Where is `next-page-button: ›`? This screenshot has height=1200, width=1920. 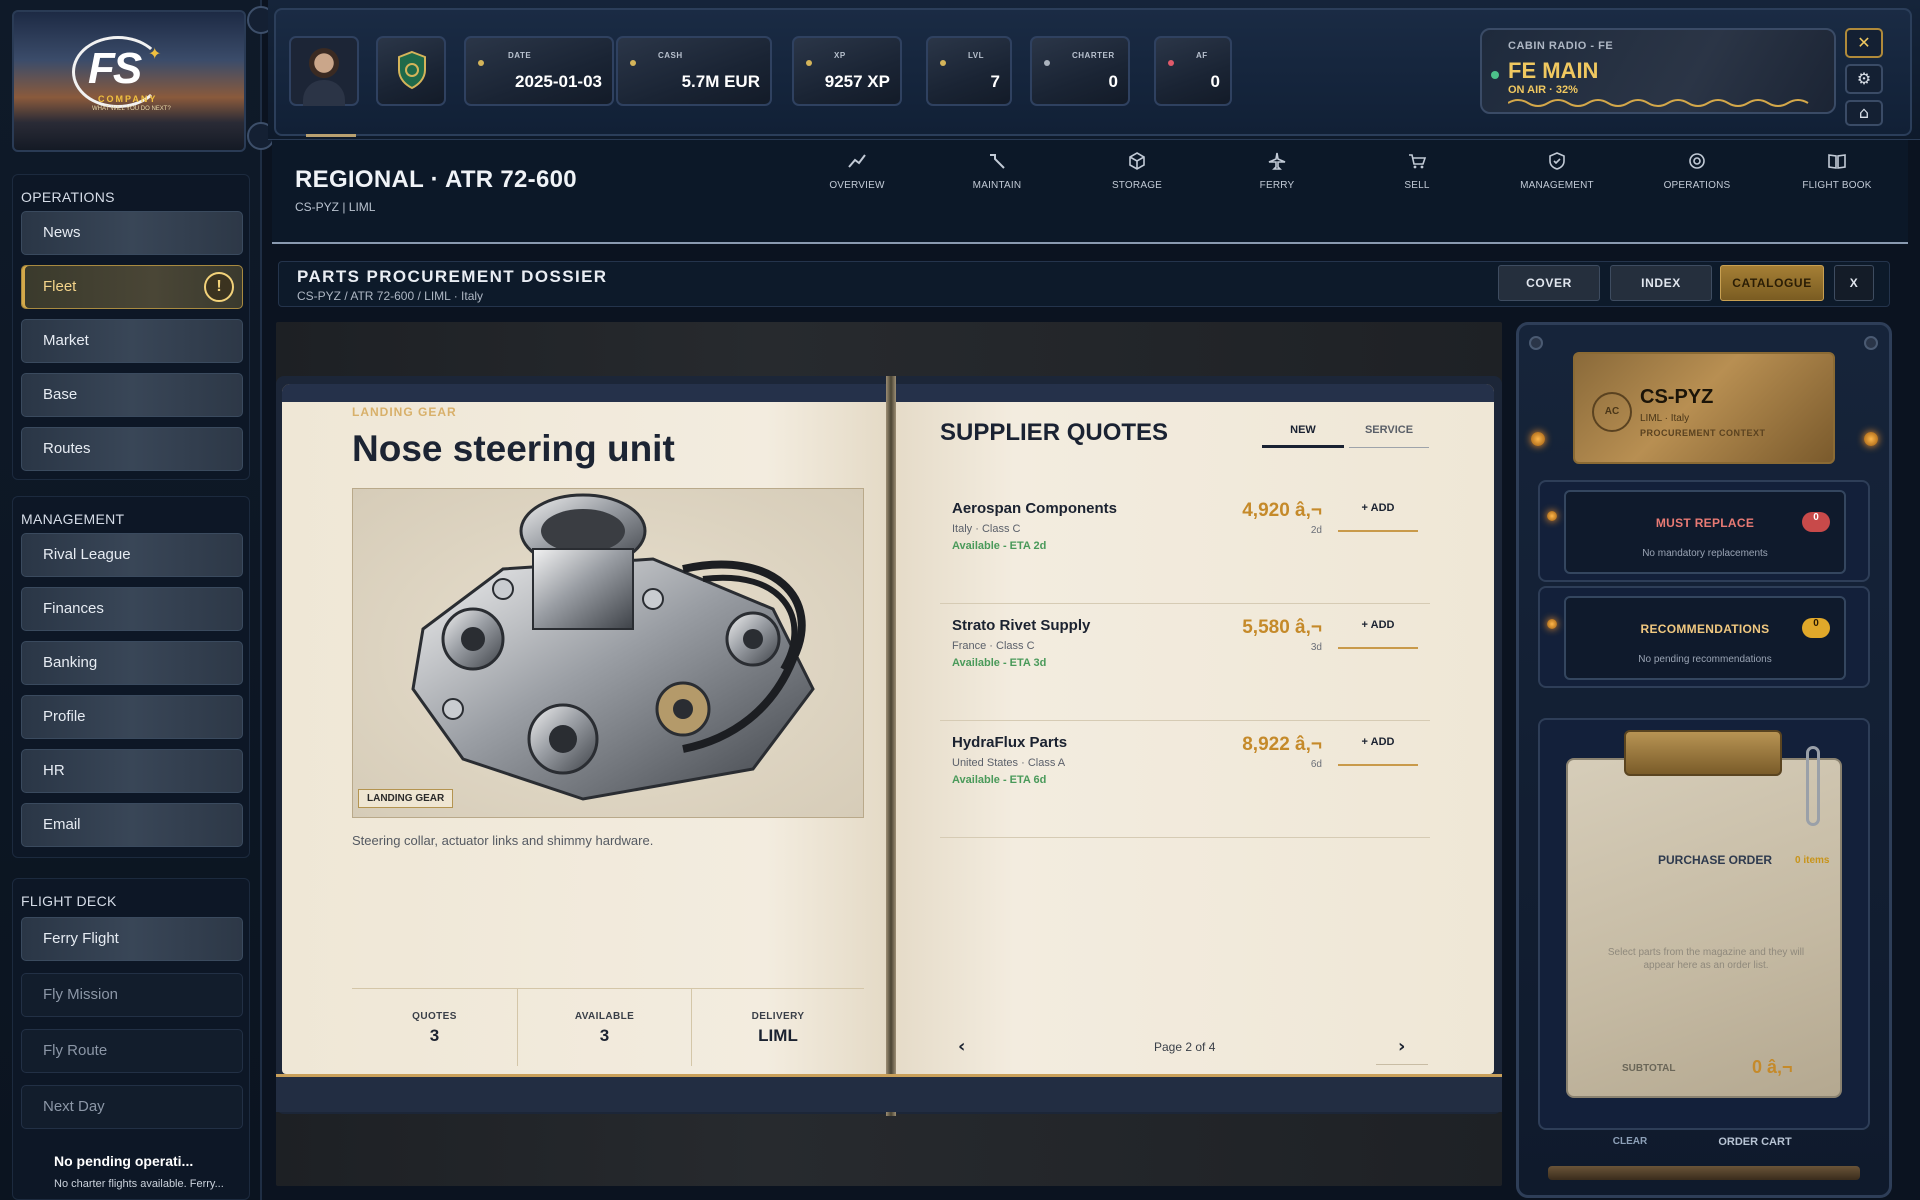 next-page-button: › is located at coordinates (1401, 1046).